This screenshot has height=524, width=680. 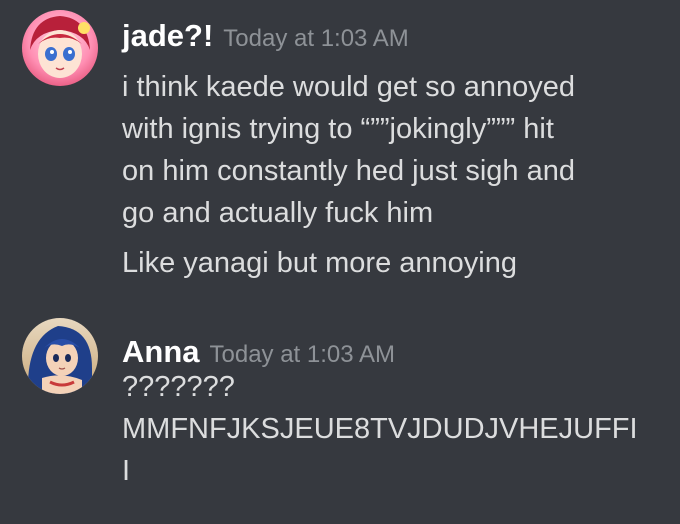 What do you see at coordinates (126, 471) in the screenshot?
I see `message-line: I` at bounding box center [126, 471].